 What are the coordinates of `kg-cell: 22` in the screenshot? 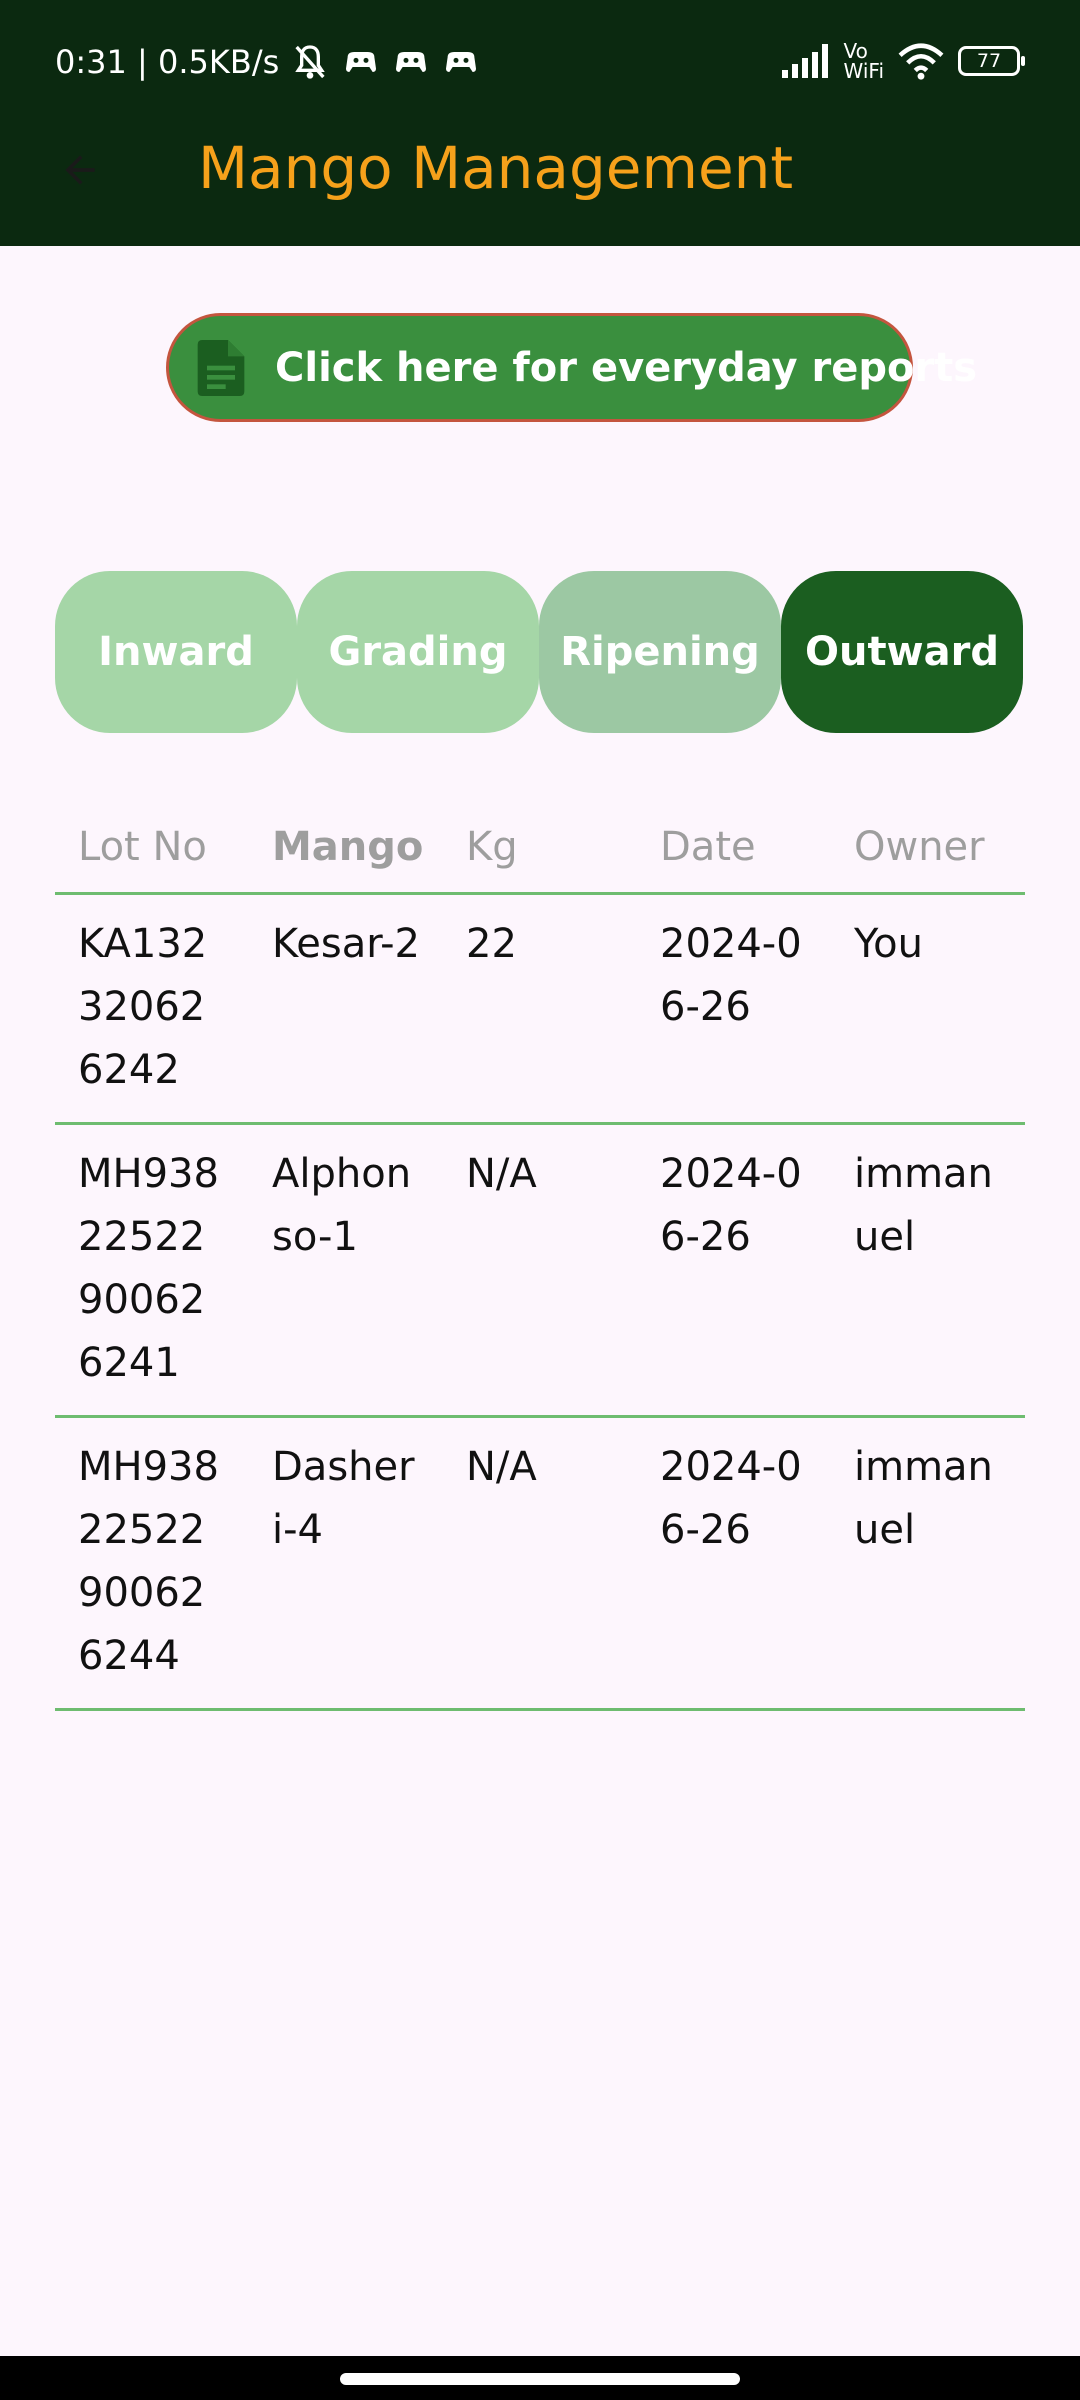 It's located at (540, 1007).